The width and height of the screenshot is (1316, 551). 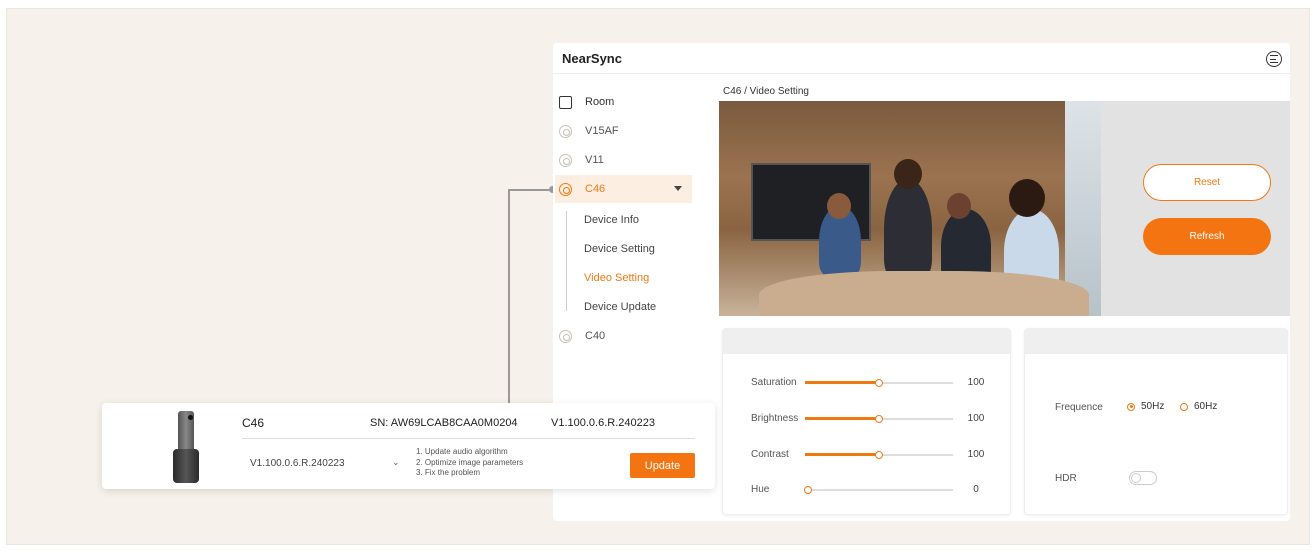 I want to click on submenu-video-setting: Video Setting, so click(x=616, y=278).